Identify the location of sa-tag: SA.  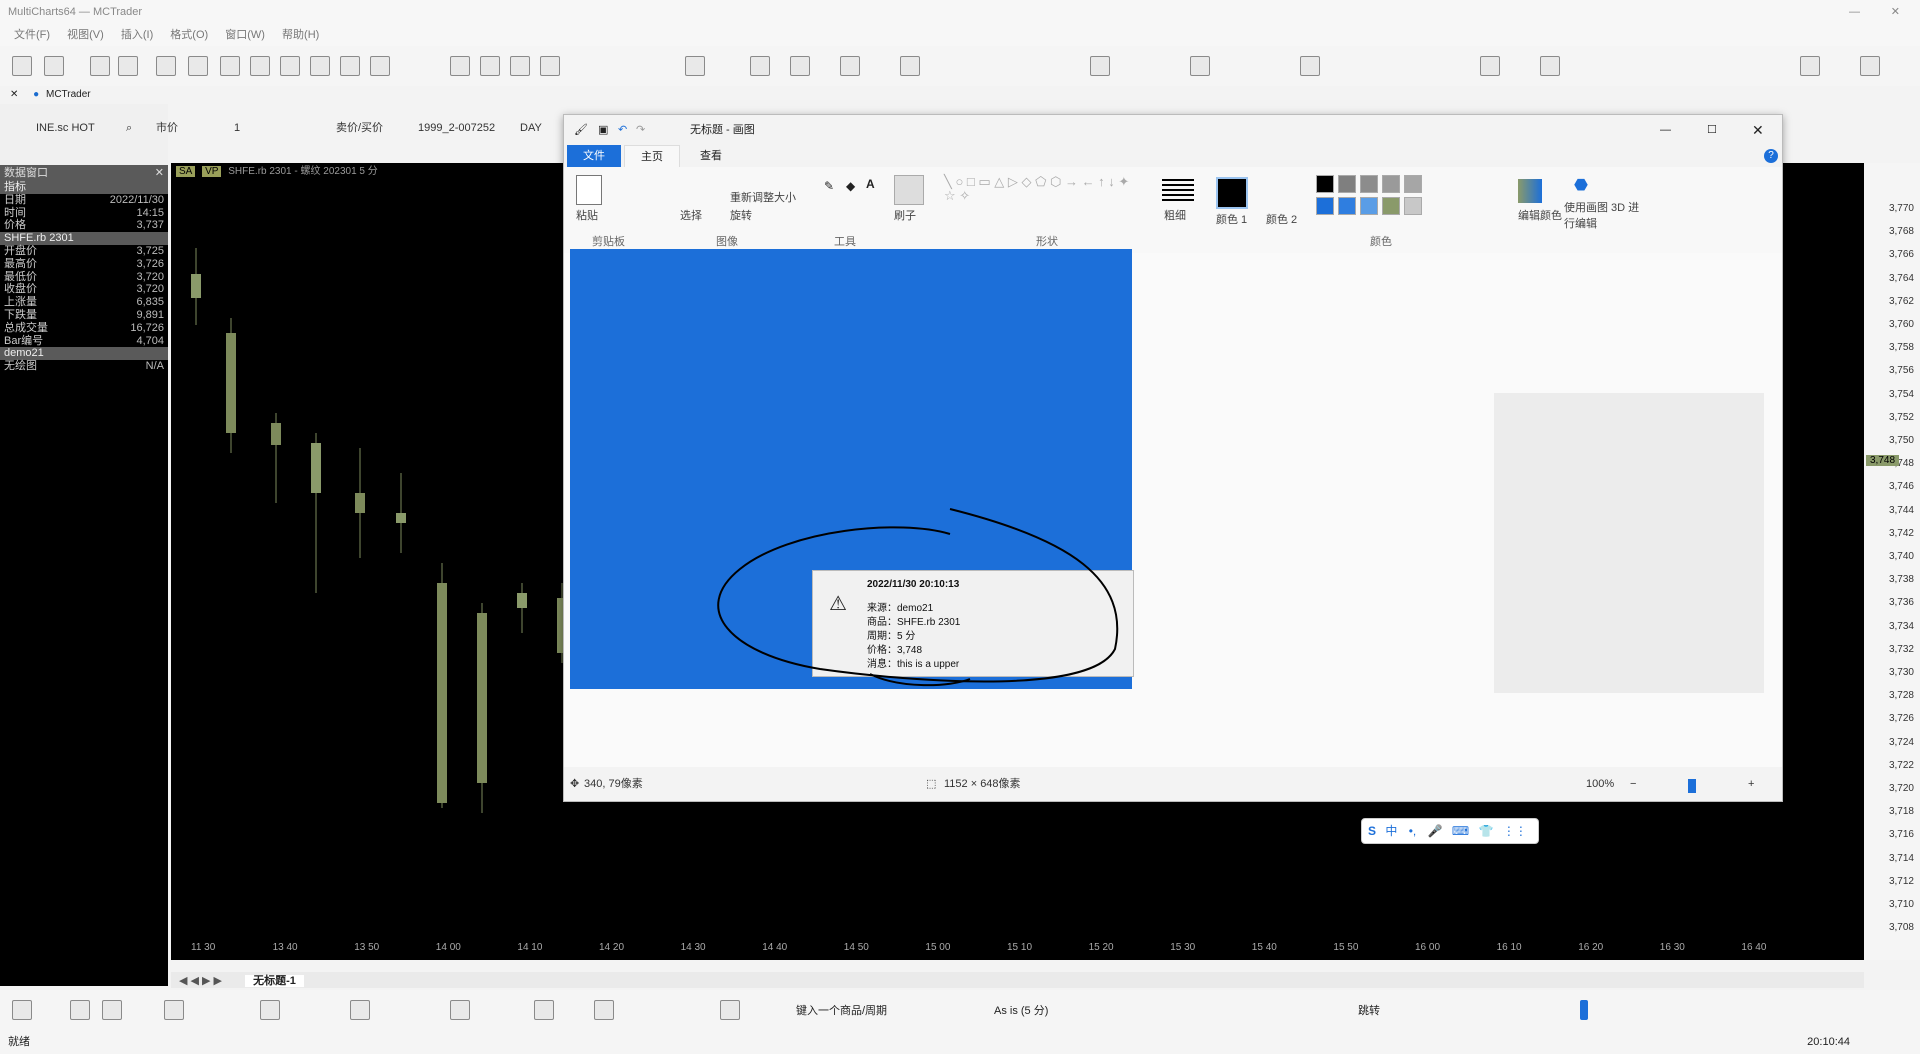
(186, 171).